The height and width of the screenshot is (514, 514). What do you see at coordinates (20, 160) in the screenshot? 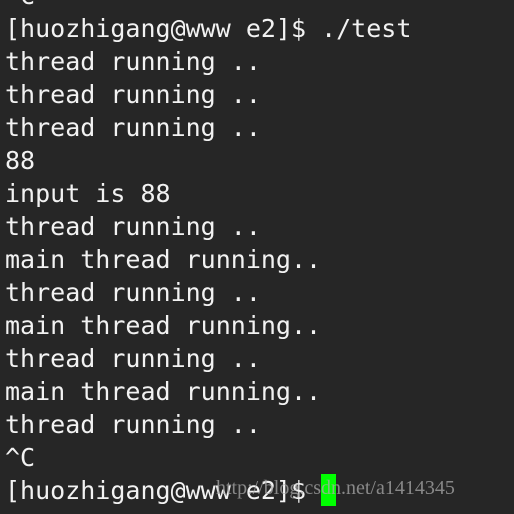
I see `terminal-line: 88` at bounding box center [20, 160].